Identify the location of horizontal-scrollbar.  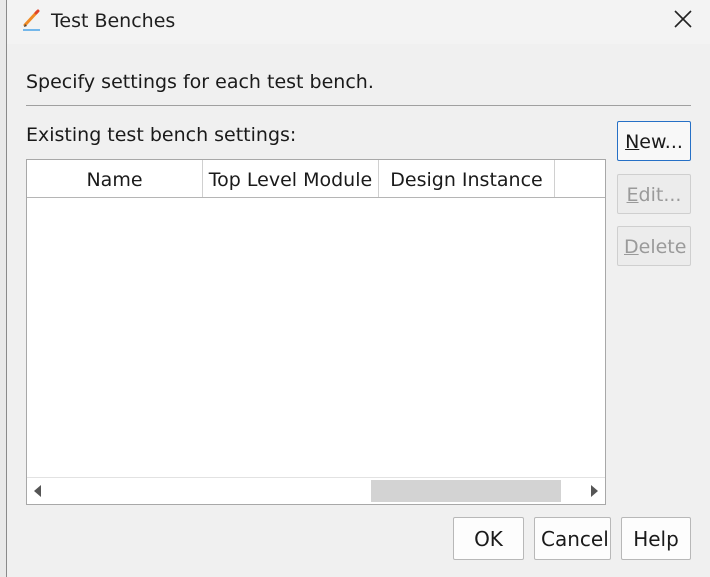
(316, 490).